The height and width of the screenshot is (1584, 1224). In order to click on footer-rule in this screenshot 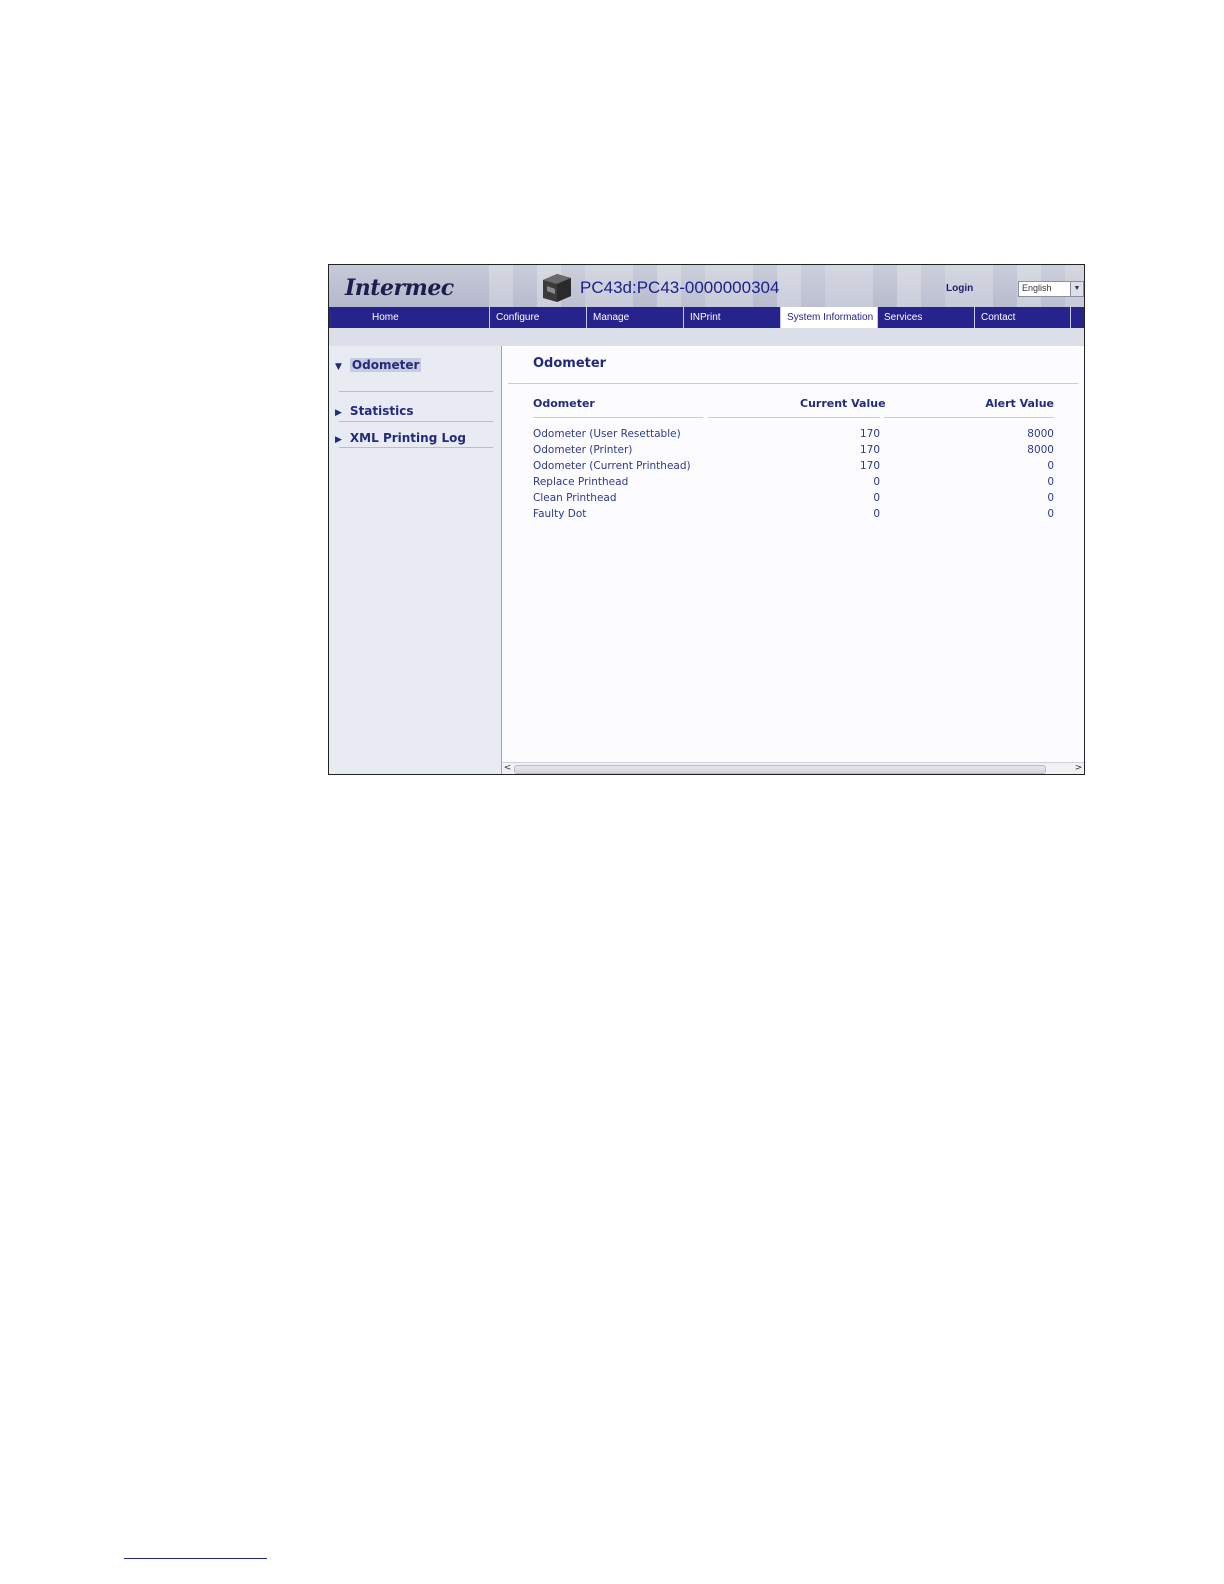, I will do `click(195, 1558)`.